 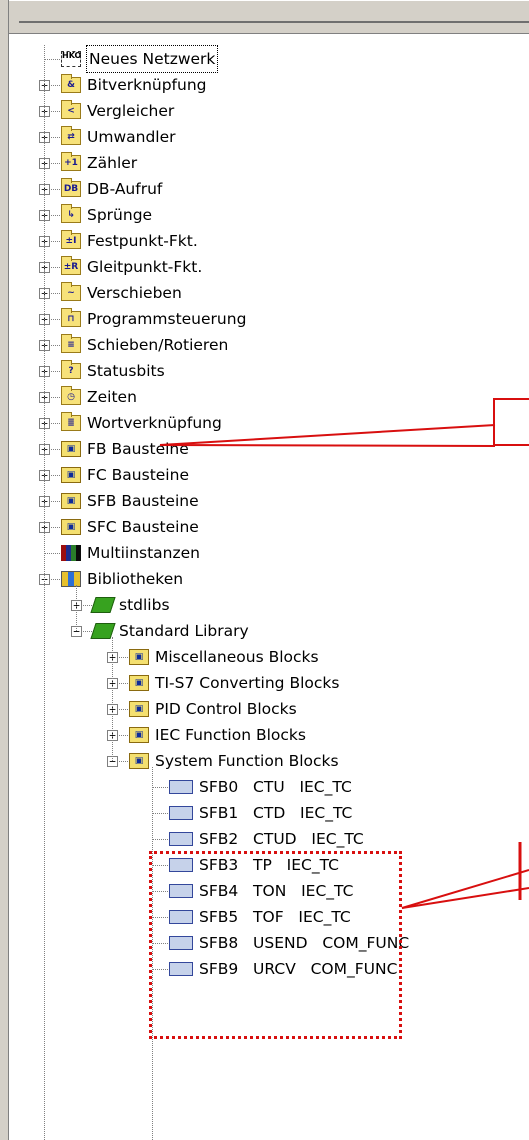 I want to click on shift-rotate-icon: ≡, so click(x=71, y=343).